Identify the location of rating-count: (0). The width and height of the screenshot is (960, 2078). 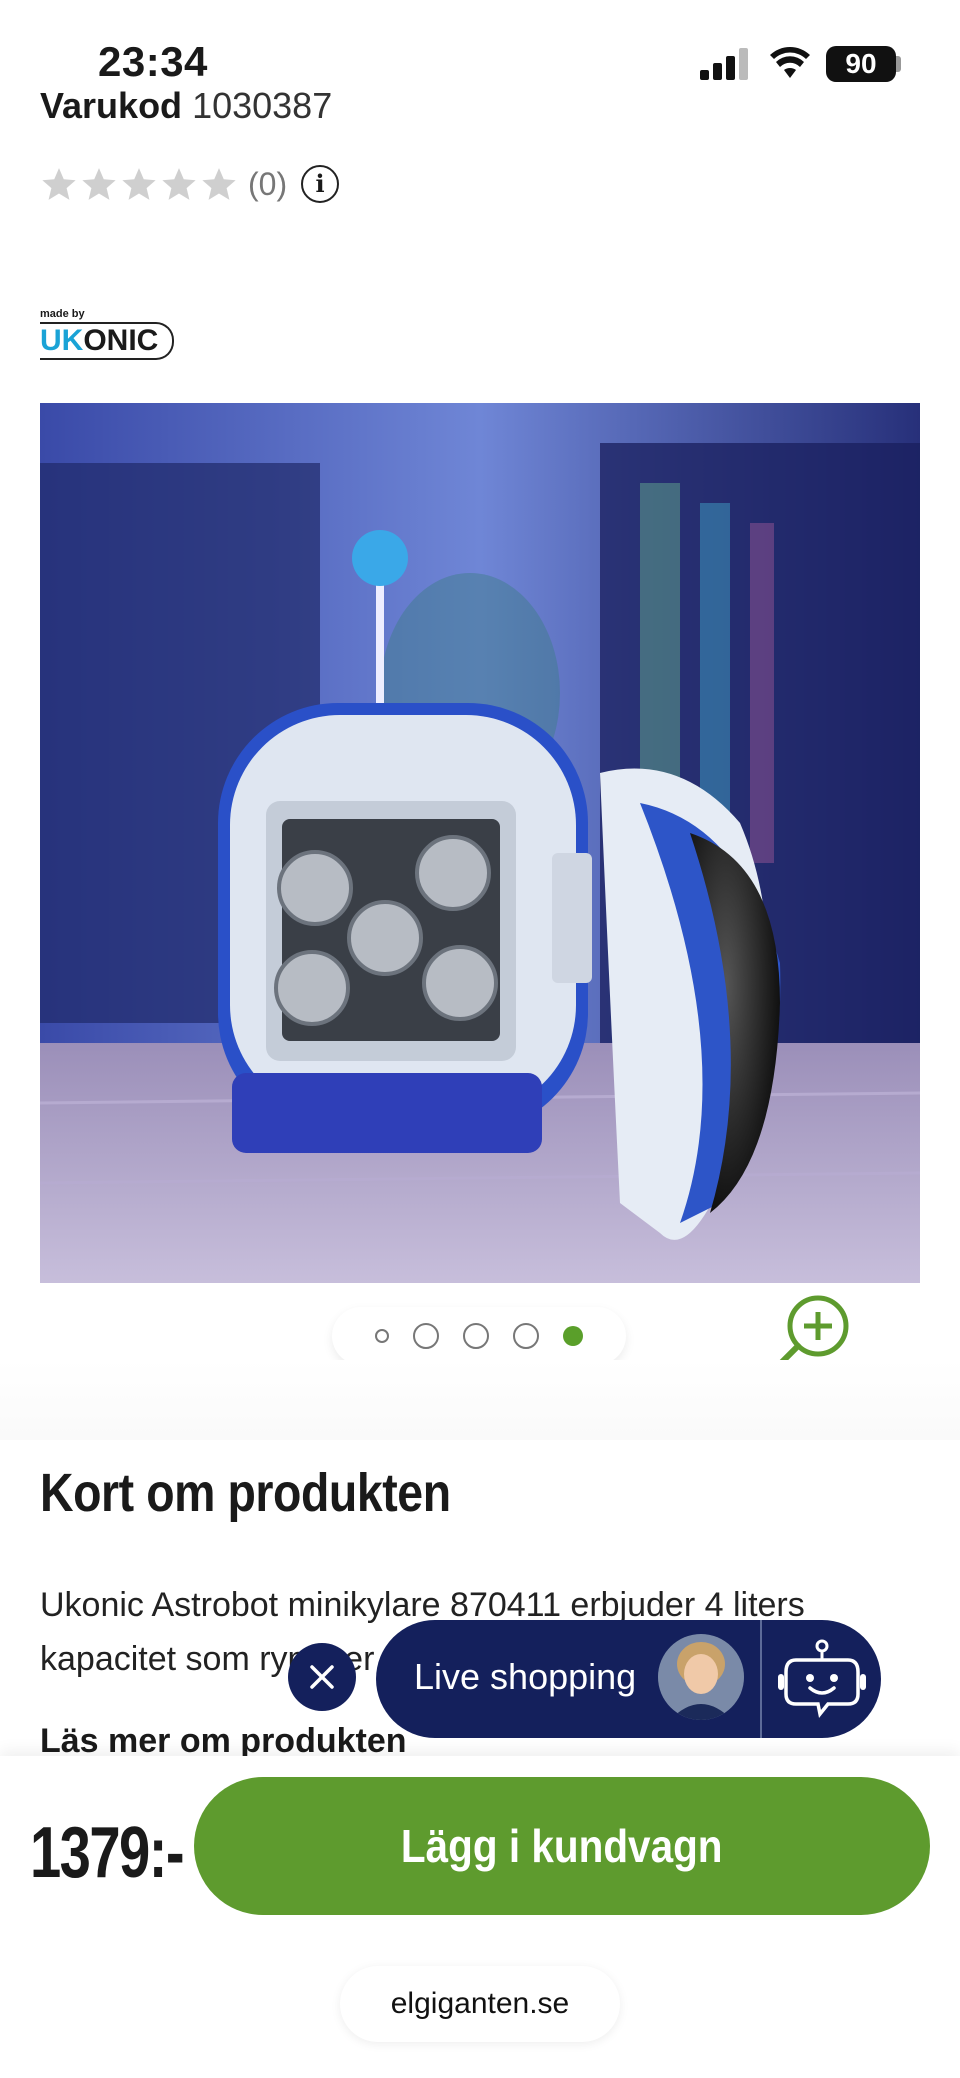
(268, 183).